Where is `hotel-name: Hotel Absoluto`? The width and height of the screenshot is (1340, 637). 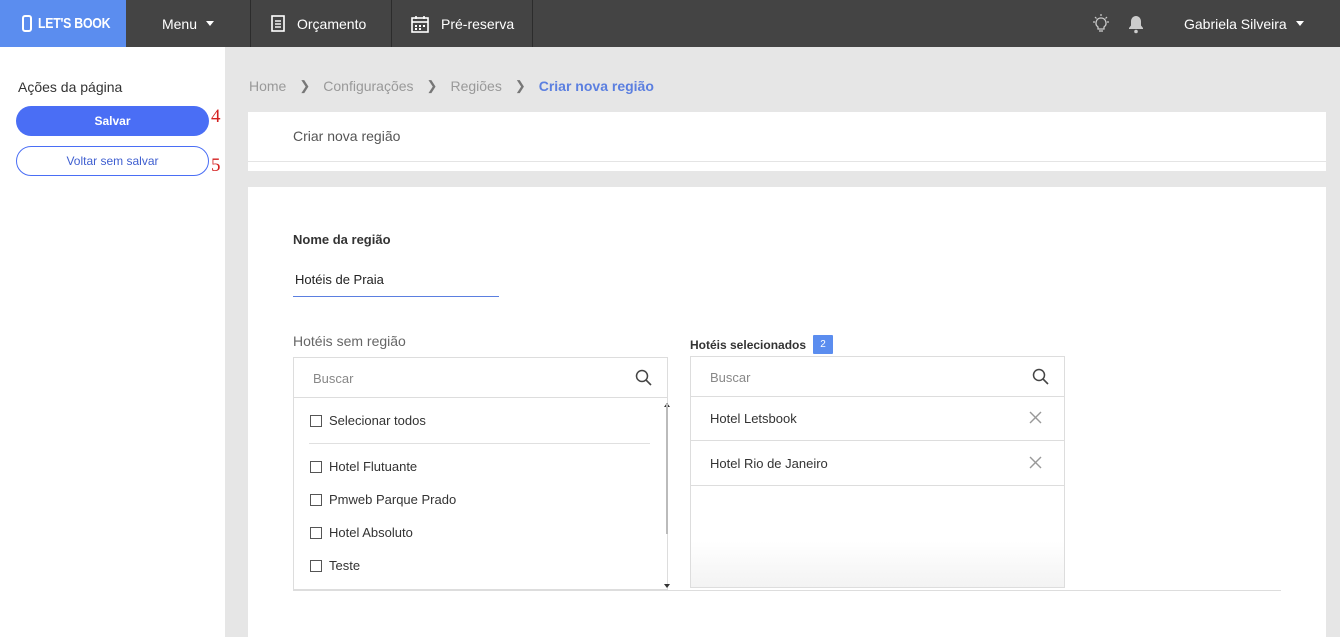
hotel-name: Hotel Absoluto is located at coordinates (371, 532).